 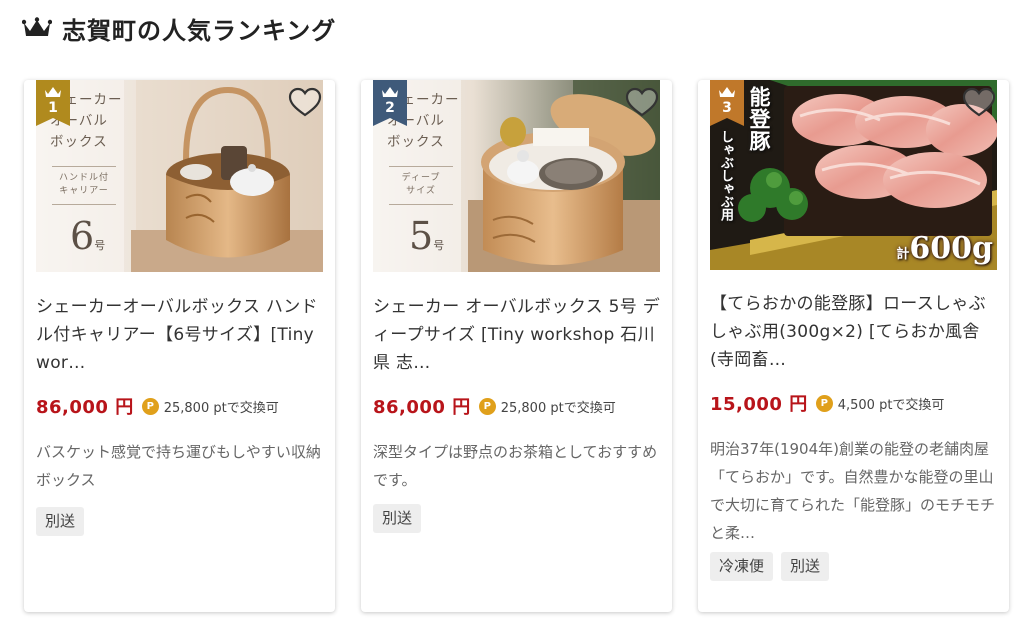 What do you see at coordinates (37, 26) in the screenshot?
I see `crown-icon` at bounding box center [37, 26].